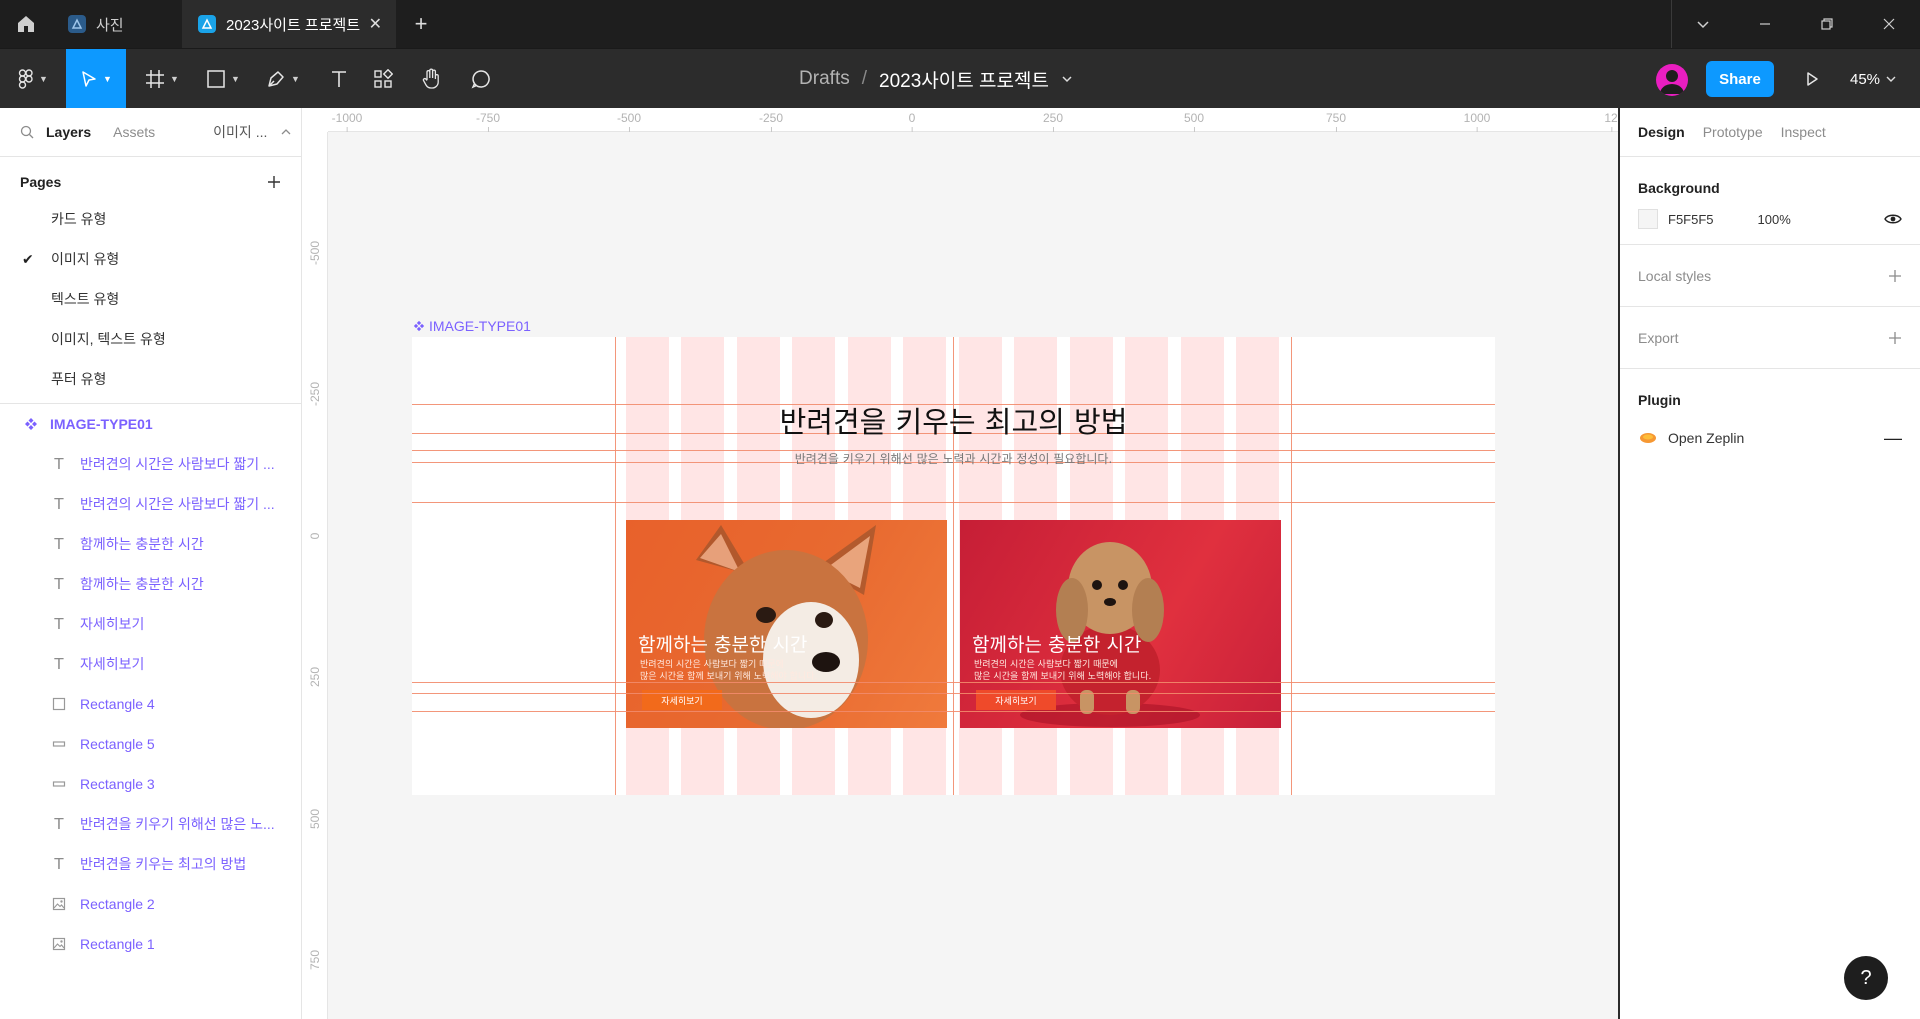 The height and width of the screenshot is (1019, 1920). Describe the element at coordinates (27, 132) in the screenshot. I see `search-icon` at that location.